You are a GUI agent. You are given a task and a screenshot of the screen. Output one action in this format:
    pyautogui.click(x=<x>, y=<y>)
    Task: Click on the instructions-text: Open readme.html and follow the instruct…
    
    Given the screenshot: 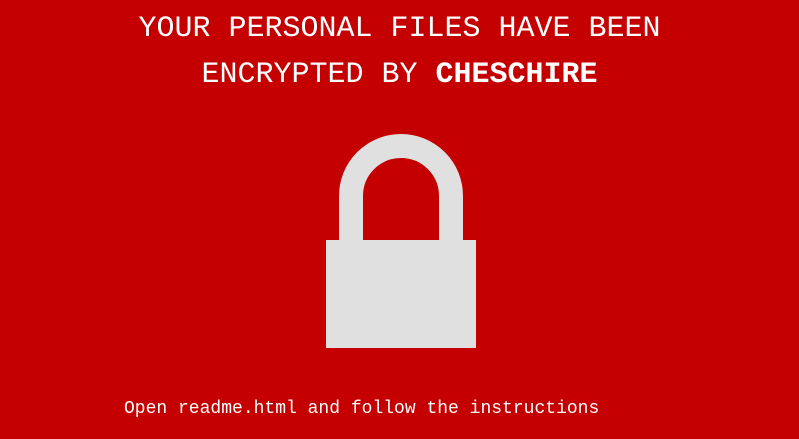 What is the action you would take?
    pyautogui.click(x=362, y=409)
    